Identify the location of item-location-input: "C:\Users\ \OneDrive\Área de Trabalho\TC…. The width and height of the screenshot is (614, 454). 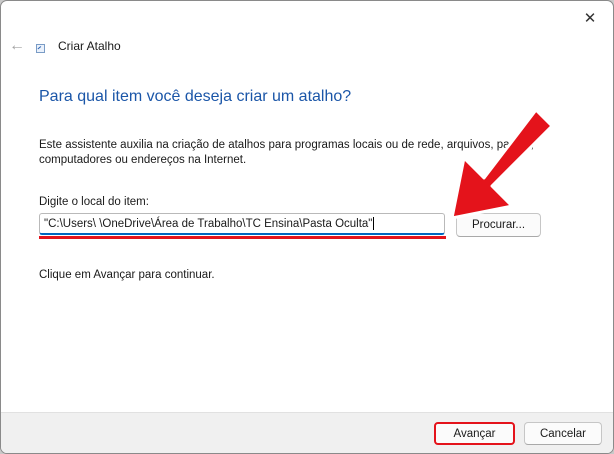
(242, 224).